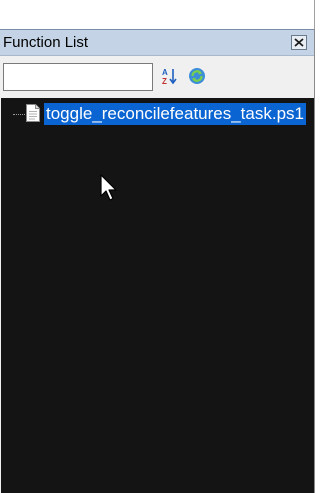 The image size is (324, 493). I want to click on refresh-button, so click(197, 76).